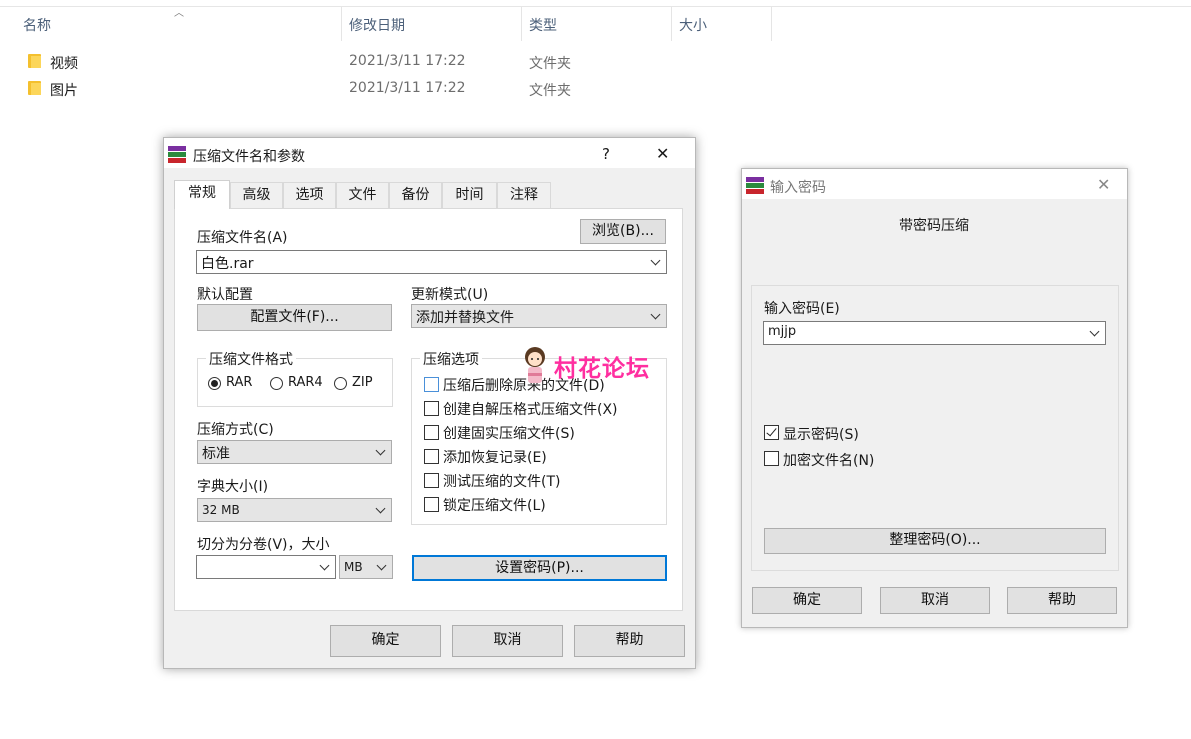 Image resolution: width=1191 pixels, height=739 pixels. Describe the element at coordinates (251, 359) in the screenshot. I see `archive-format-group-title: 压缩文件格式` at that location.